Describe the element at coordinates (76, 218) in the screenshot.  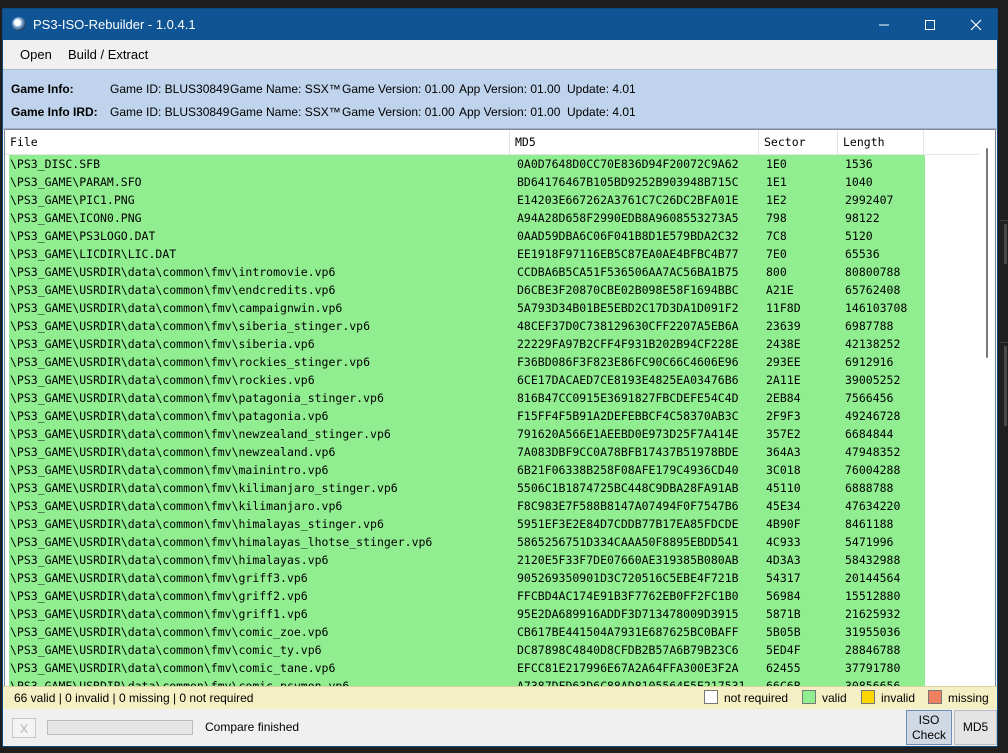
I see `cell-file: \PS3_GAME\ICON0.PNG` at that location.